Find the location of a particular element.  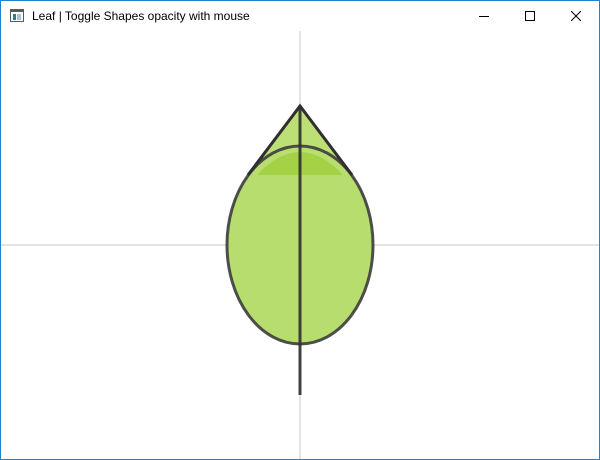

close-button is located at coordinates (576, 16).